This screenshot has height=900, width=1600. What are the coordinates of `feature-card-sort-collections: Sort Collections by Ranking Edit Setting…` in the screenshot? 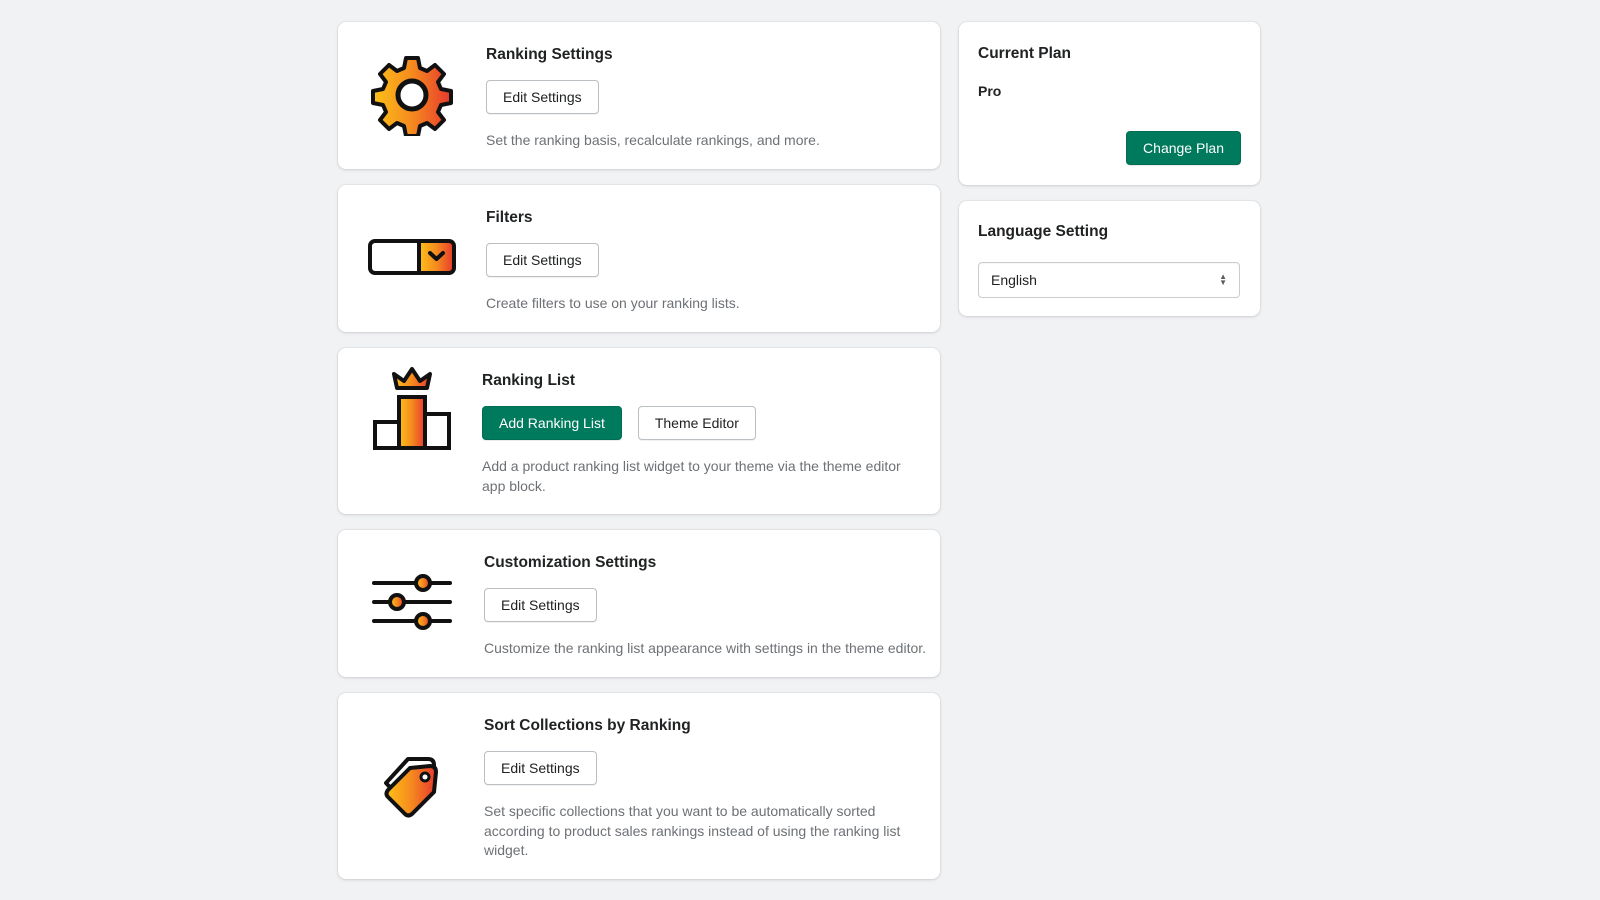 It's located at (639, 786).